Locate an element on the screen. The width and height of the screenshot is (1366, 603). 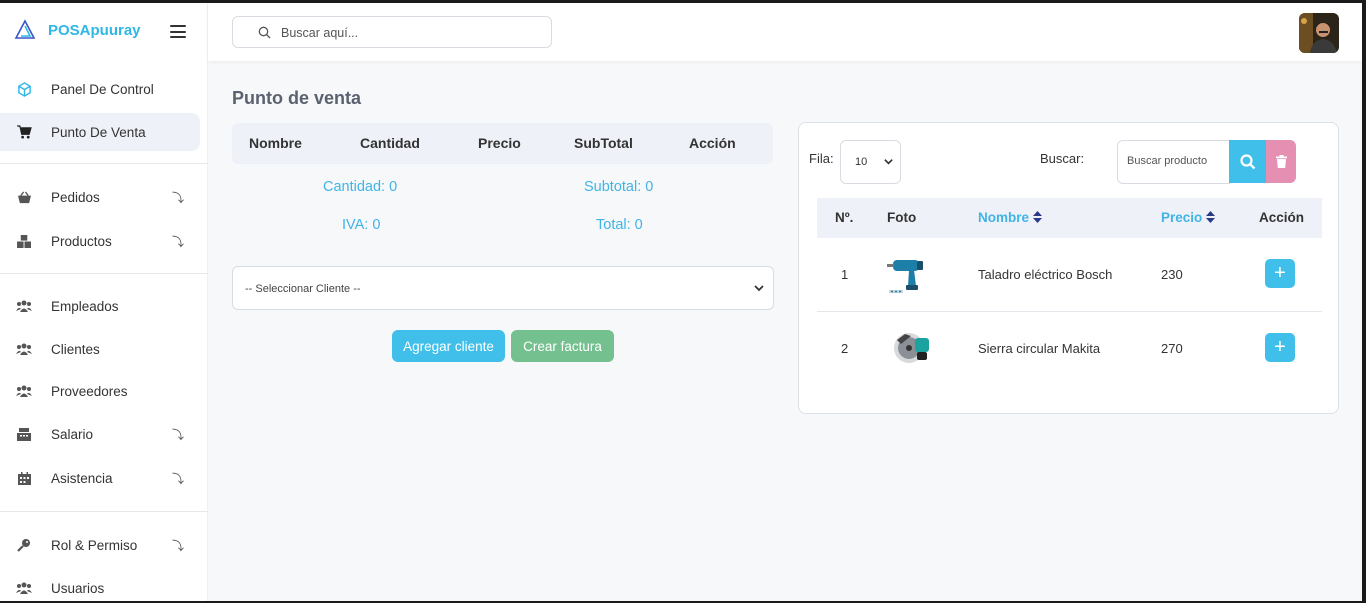
sidebar-item-pedidos: Pedidos ⤵ is located at coordinates (100, 197).